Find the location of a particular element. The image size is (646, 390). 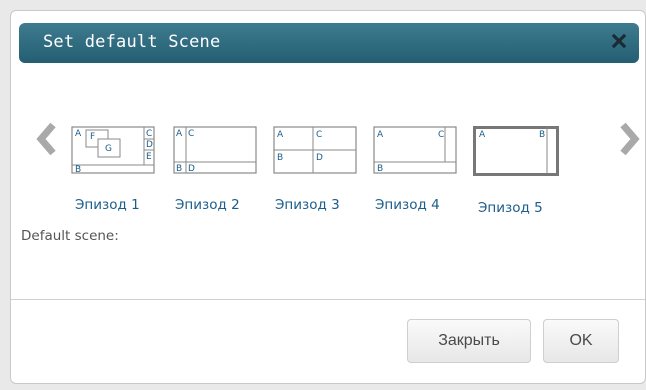

close-icon is located at coordinates (619, 41).